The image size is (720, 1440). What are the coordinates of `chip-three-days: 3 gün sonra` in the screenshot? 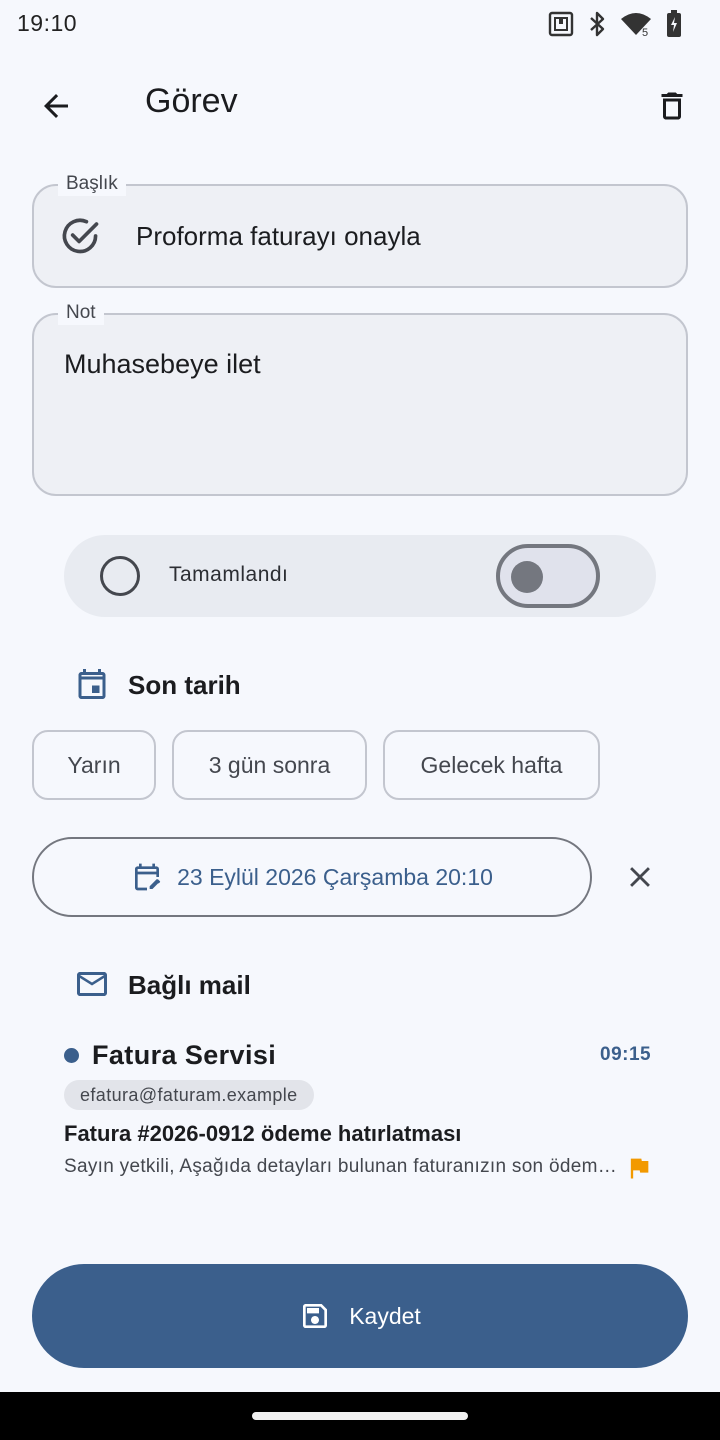 It's located at (269, 765).